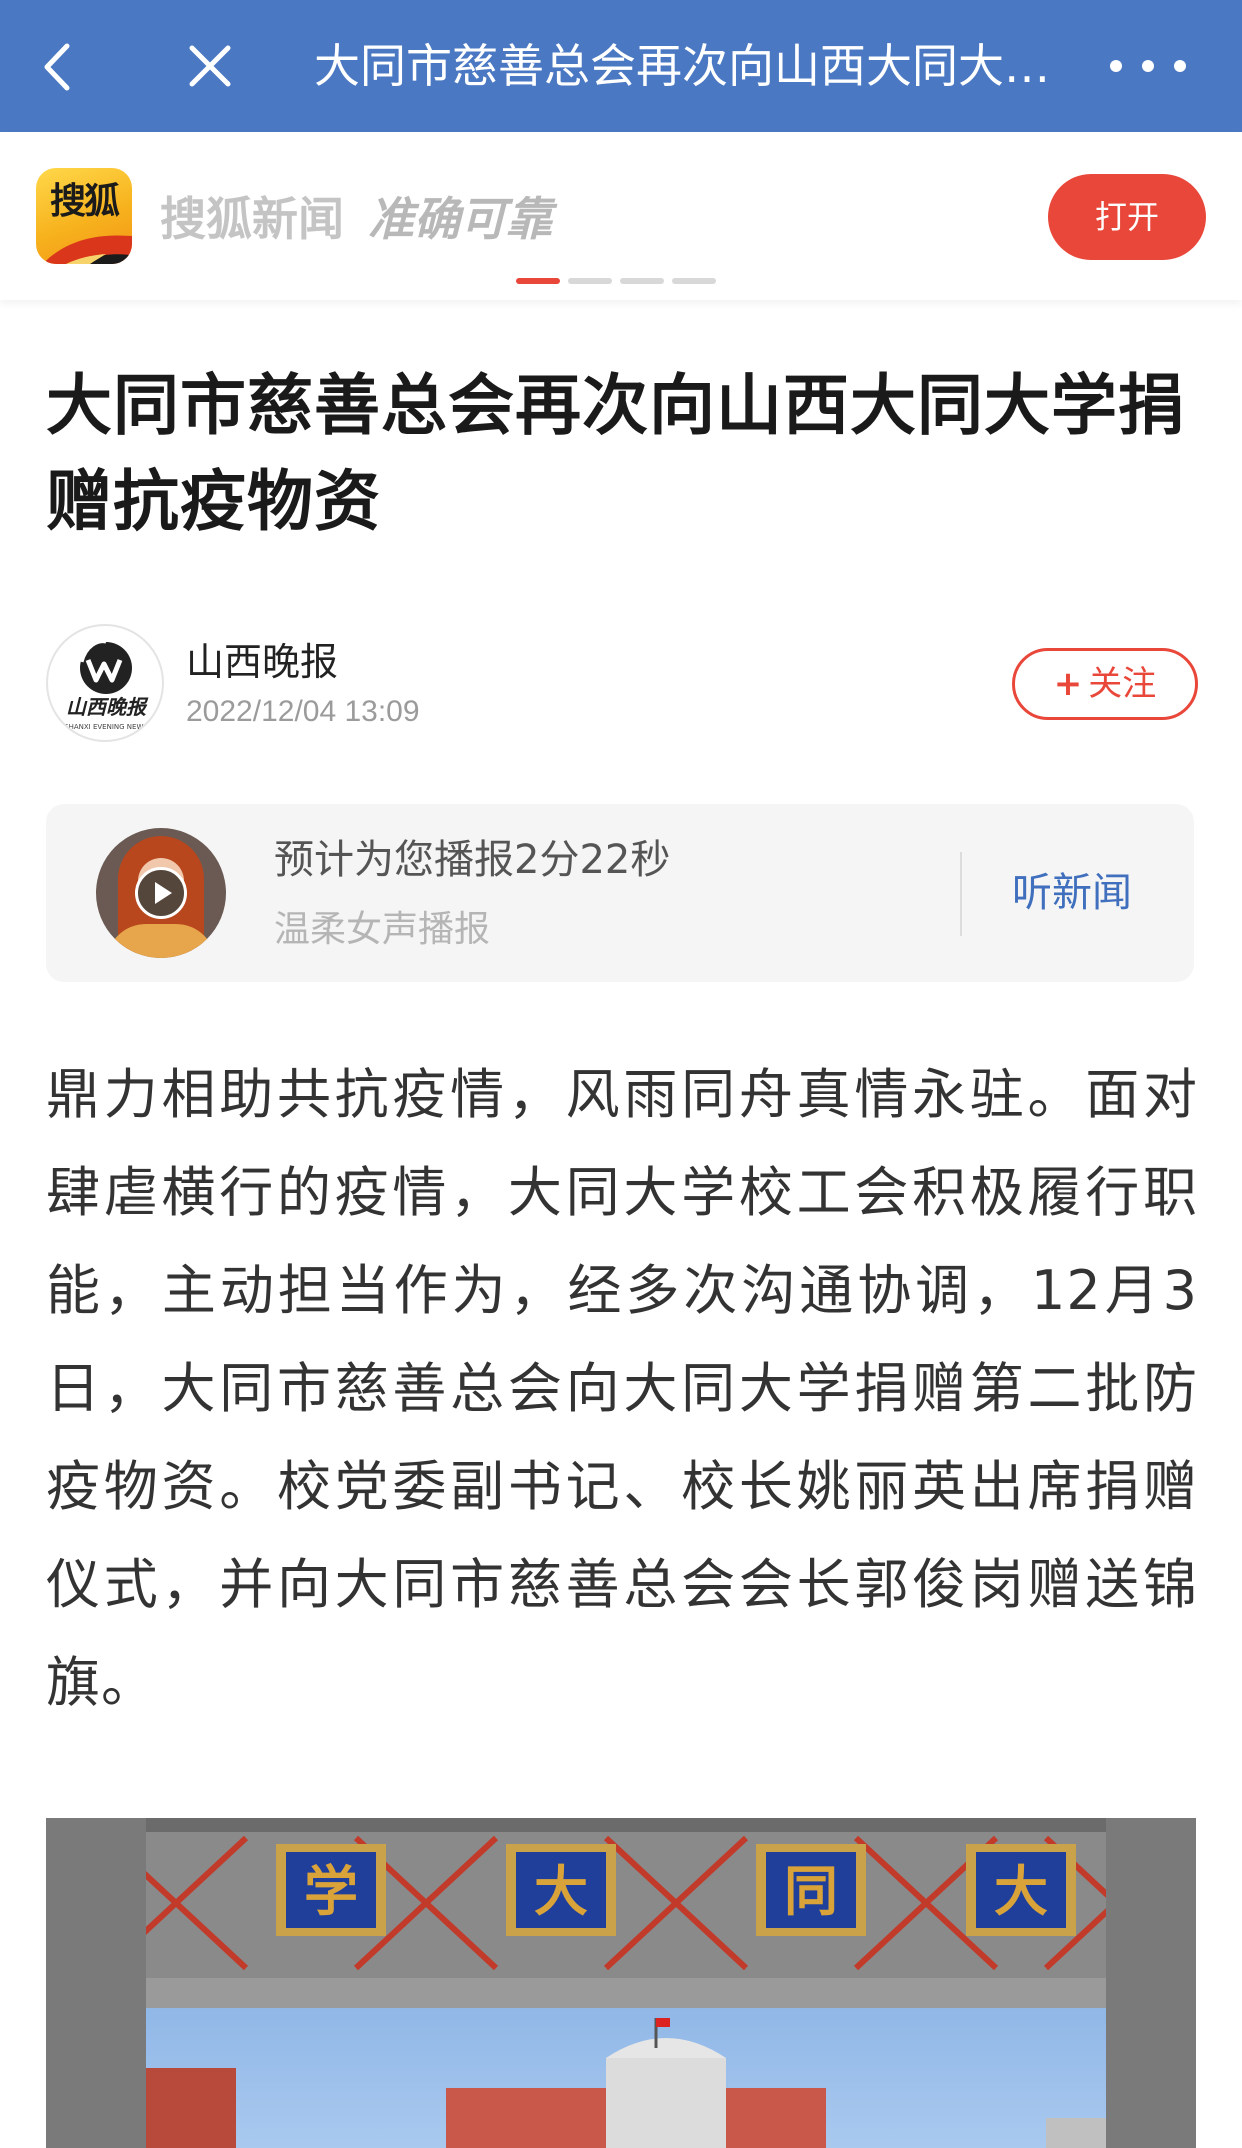 This screenshot has width=1242, height=2148. What do you see at coordinates (84, 201) in the screenshot?
I see `logo-text: 搜狐` at bounding box center [84, 201].